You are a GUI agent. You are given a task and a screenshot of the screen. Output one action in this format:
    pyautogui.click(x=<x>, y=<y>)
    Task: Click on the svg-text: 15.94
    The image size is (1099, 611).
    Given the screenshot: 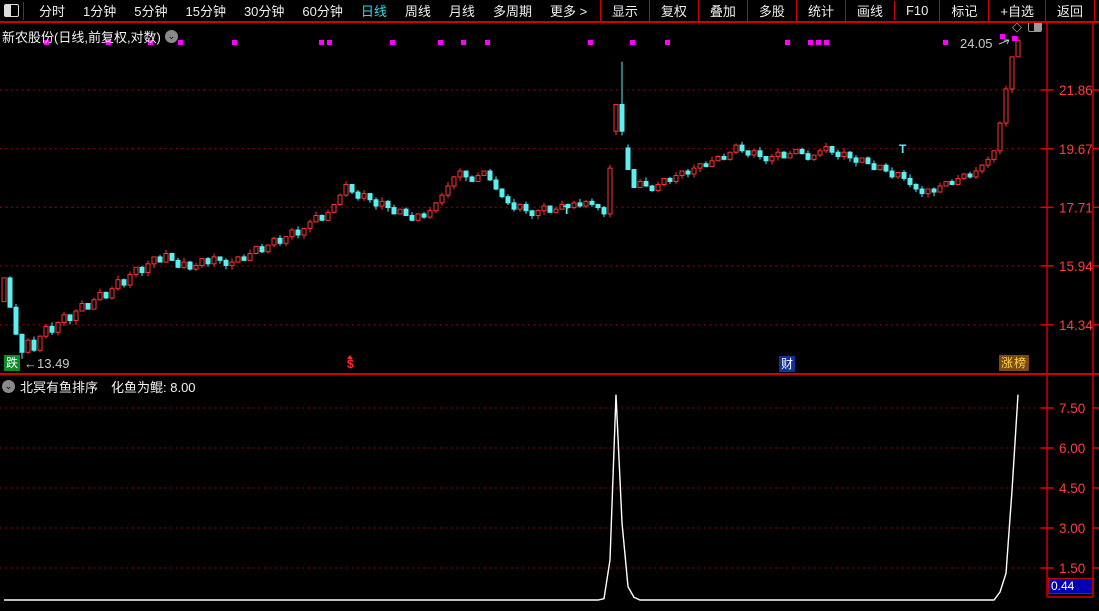 What is the action you would take?
    pyautogui.click(x=1076, y=266)
    